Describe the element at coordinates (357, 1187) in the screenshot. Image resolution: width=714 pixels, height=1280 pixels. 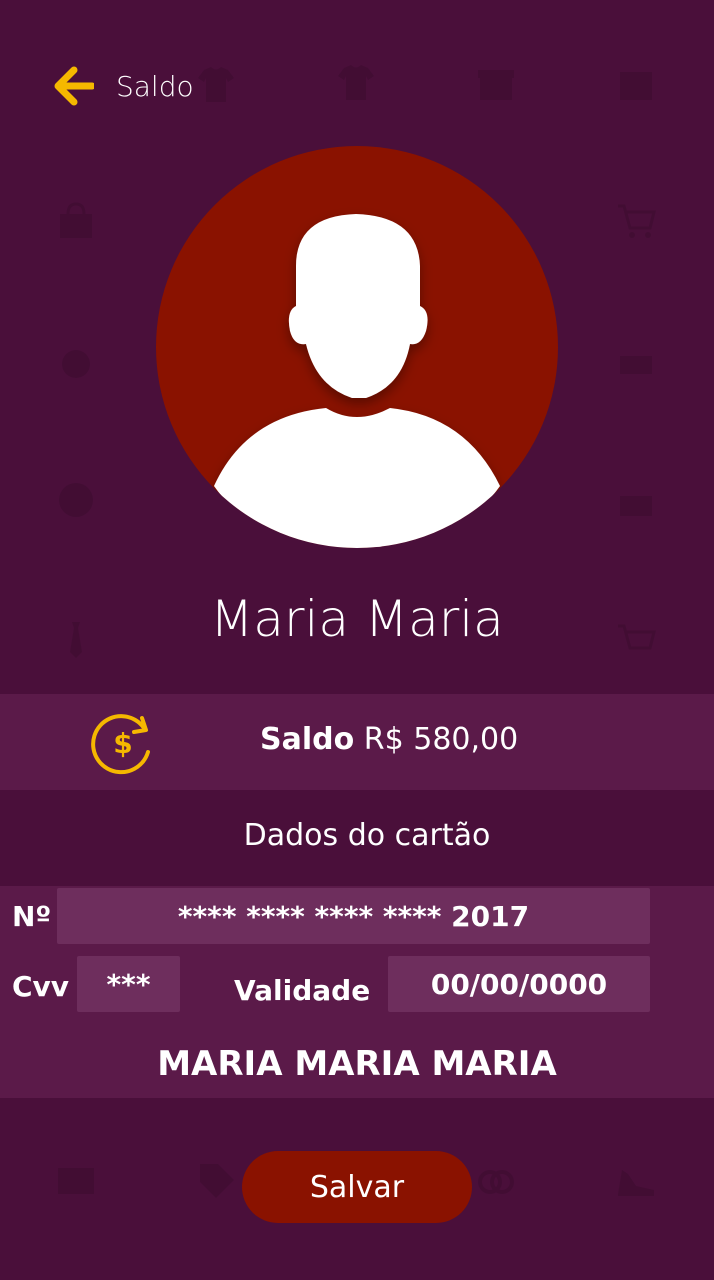
I see `save-button: Salvar` at that location.